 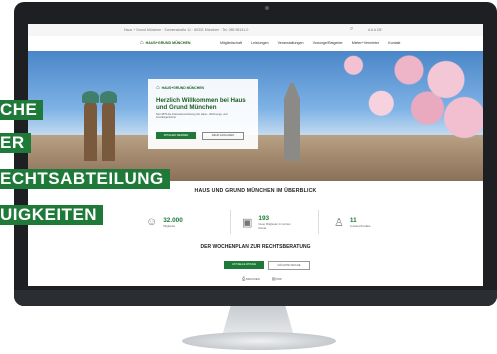 What do you see at coordinates (108, 131) in the screenshot?
I see `frauenkirche-tower-right` at bounding box center [108, 131].